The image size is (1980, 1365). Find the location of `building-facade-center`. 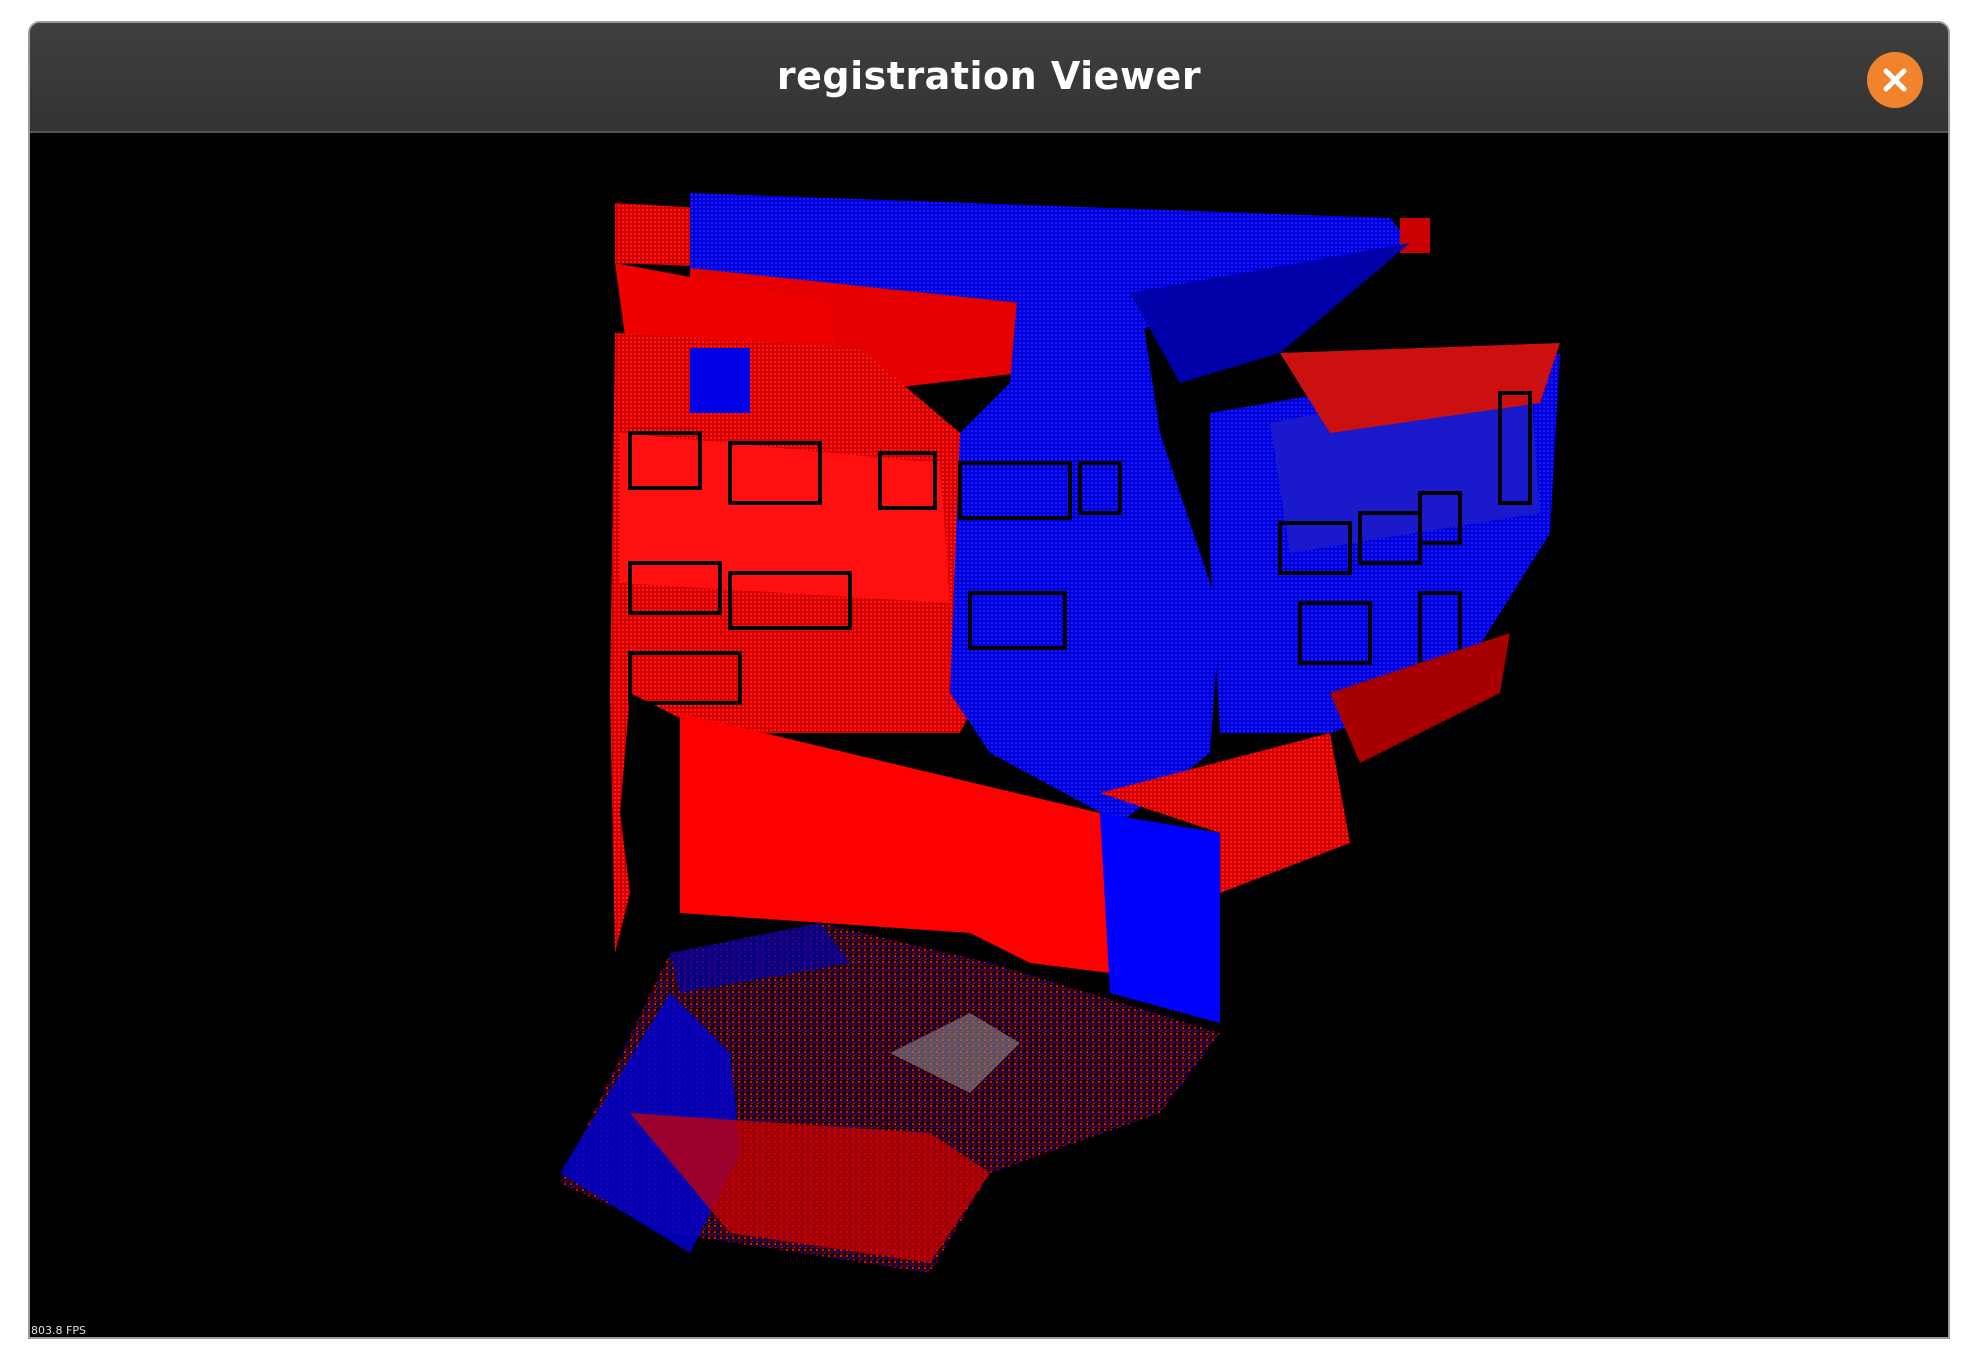

building-facade-center is located at coordinates (1255, 528).